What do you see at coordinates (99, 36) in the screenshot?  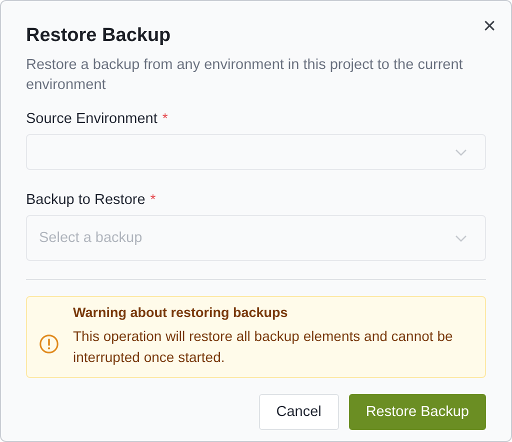 I see `dialog-title: Restore Backup` at bounding box center [99, 36].